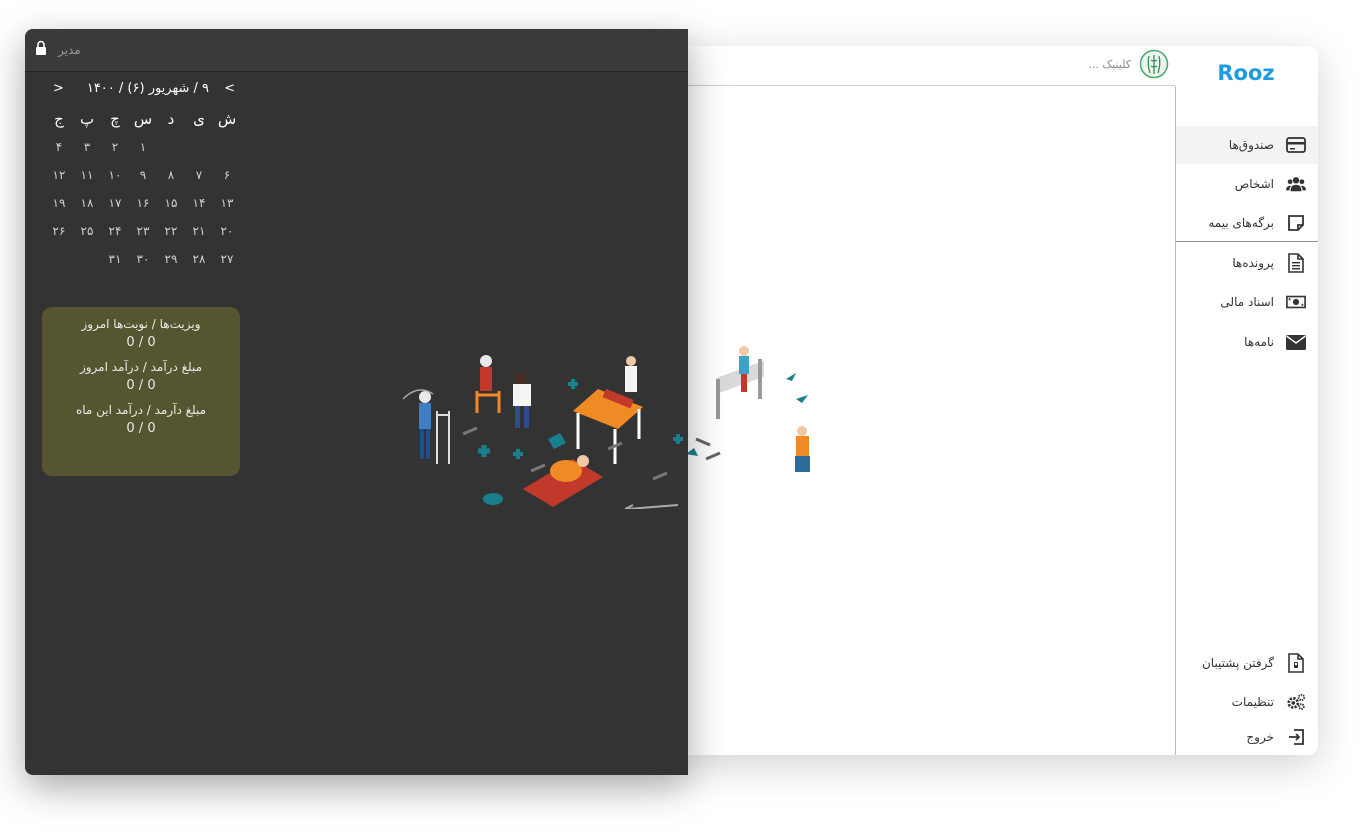 This screenshot has height=838, width=1371. Describe the element at coordinates (141, 428) in the screenshot. I see `stat-income-month-value: 0 / 0` at that location.